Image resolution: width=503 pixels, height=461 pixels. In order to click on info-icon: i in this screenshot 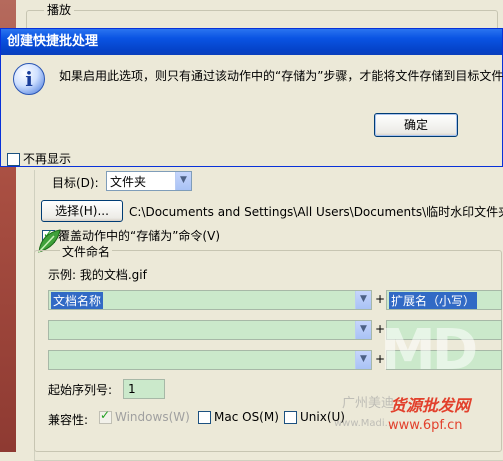, I will do `click(29, 79)`.